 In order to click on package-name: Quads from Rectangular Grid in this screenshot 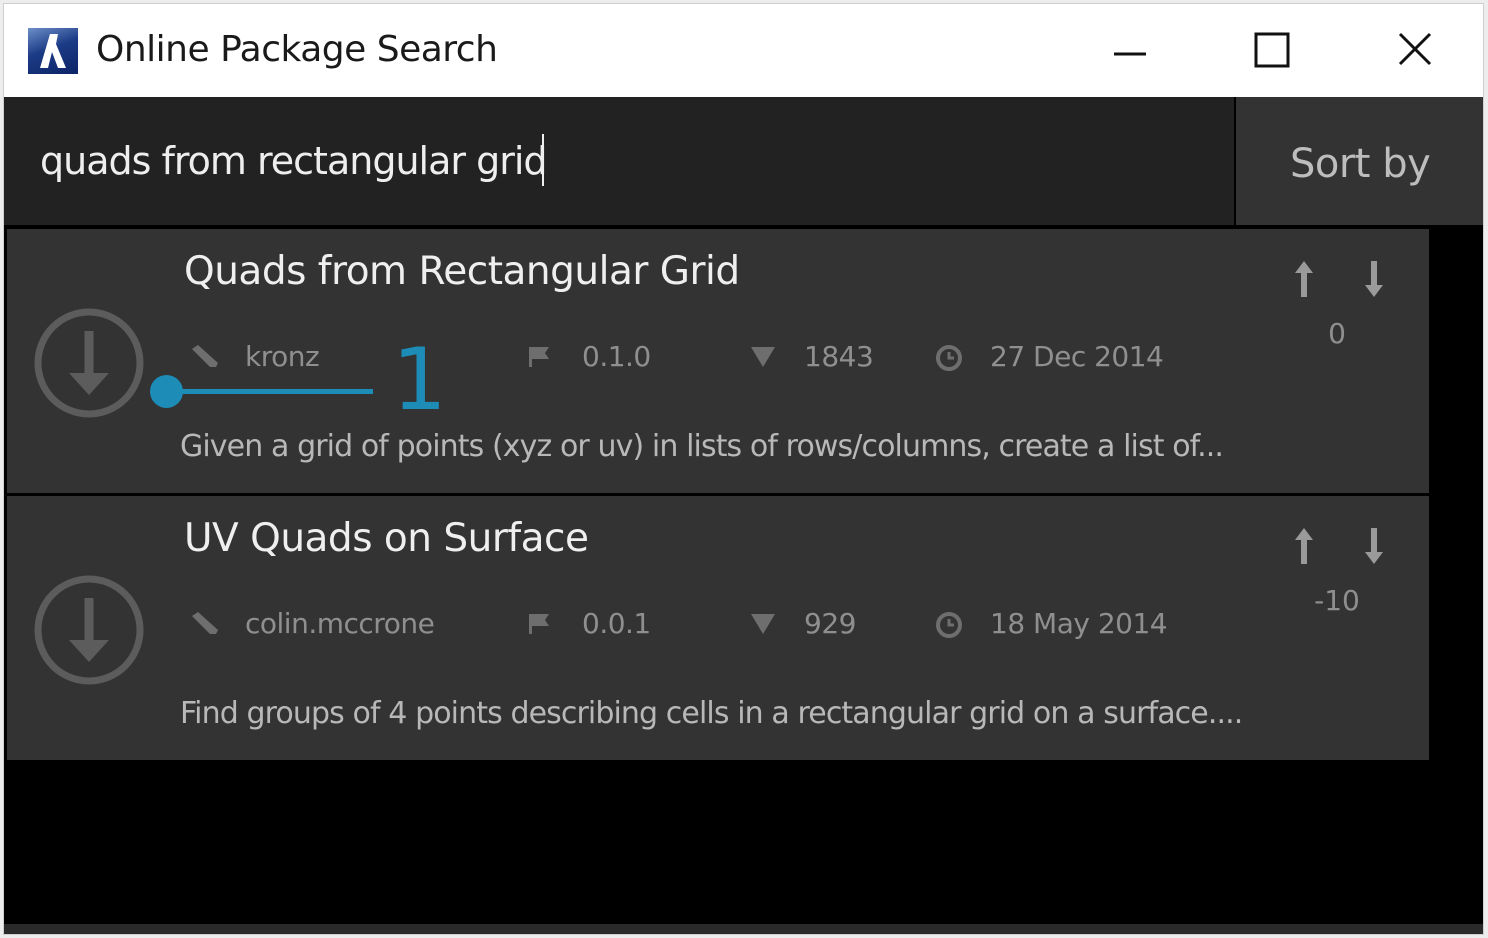, I will do `click(462, 271)`.